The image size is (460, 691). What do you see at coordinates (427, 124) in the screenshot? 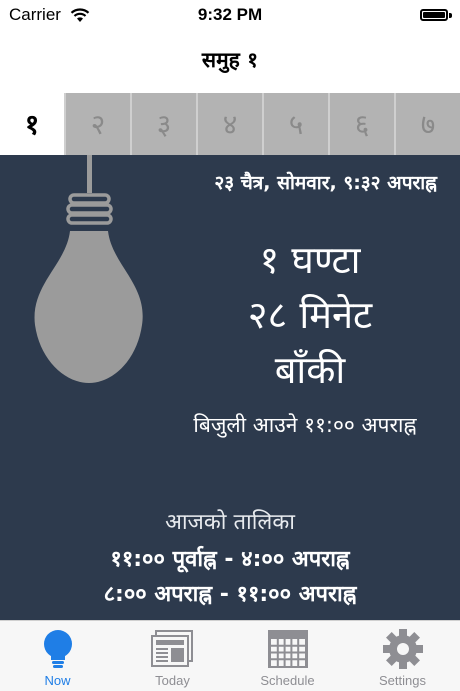
I see `group-tab-7: ७` at bounding box center [427, 124].